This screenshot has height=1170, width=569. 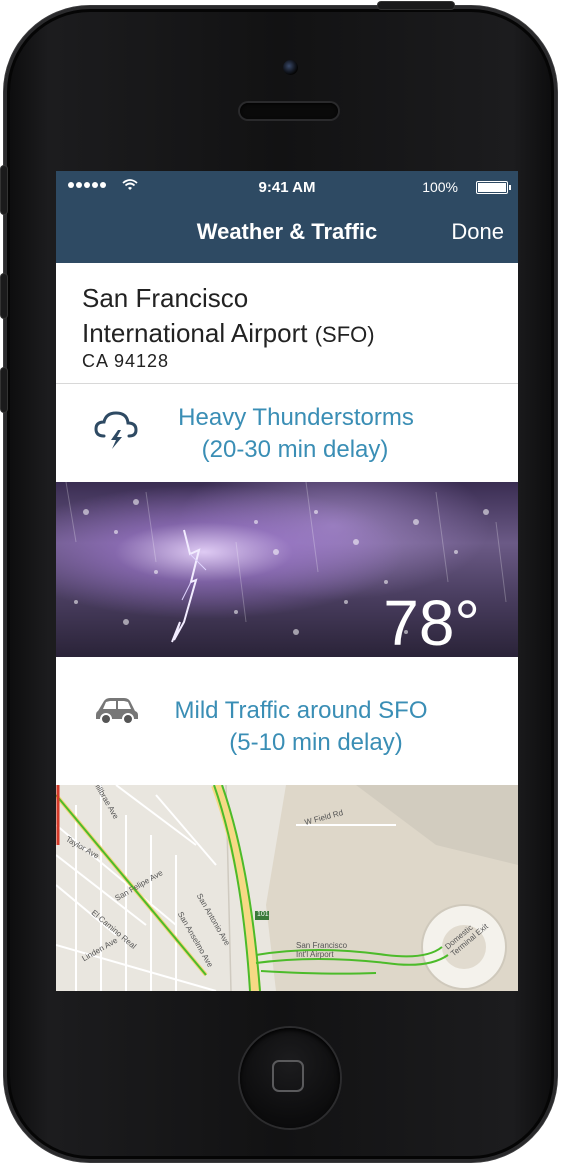 What do you see at coordinates (416, 5) in the screenshot?
I see `power-button` at bounding box center [416, 5].